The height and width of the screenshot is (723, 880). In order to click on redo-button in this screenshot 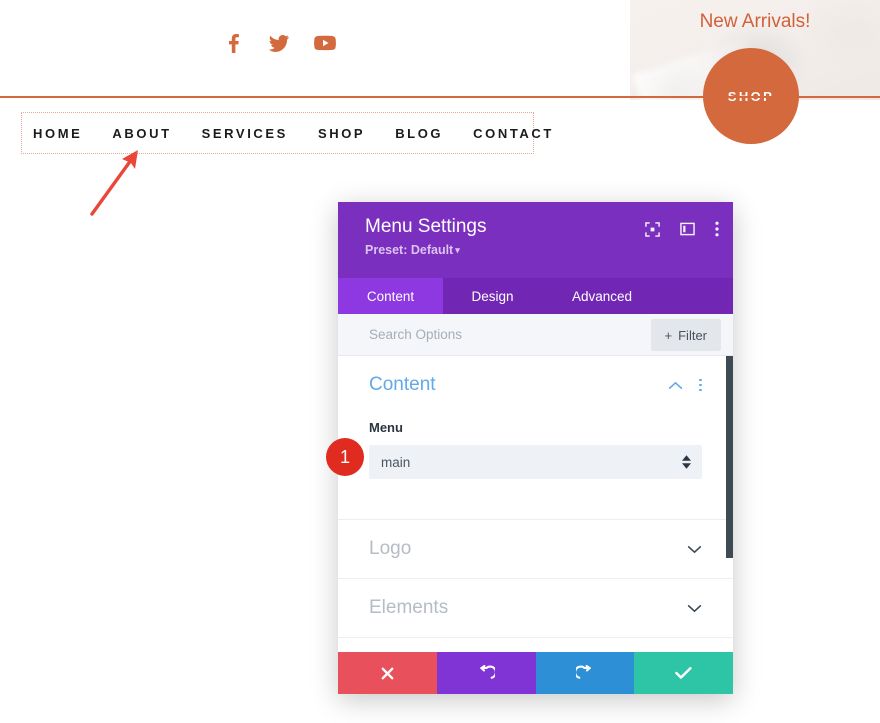, I will do `click(585, 673)`.